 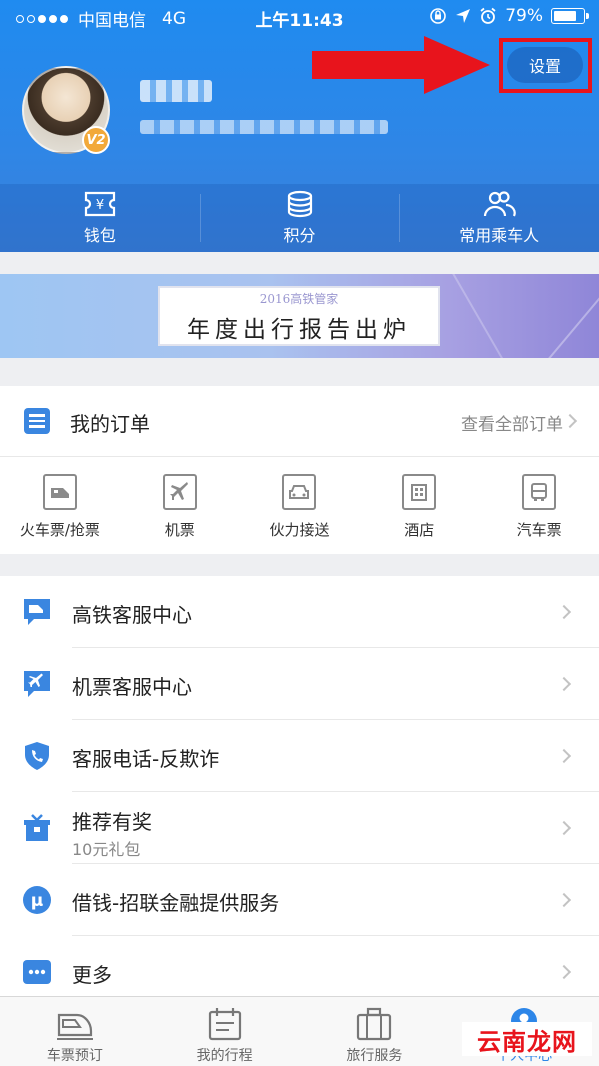 I want to click on watermark-text-part2: 龙网, so click(x=552, y=1041).